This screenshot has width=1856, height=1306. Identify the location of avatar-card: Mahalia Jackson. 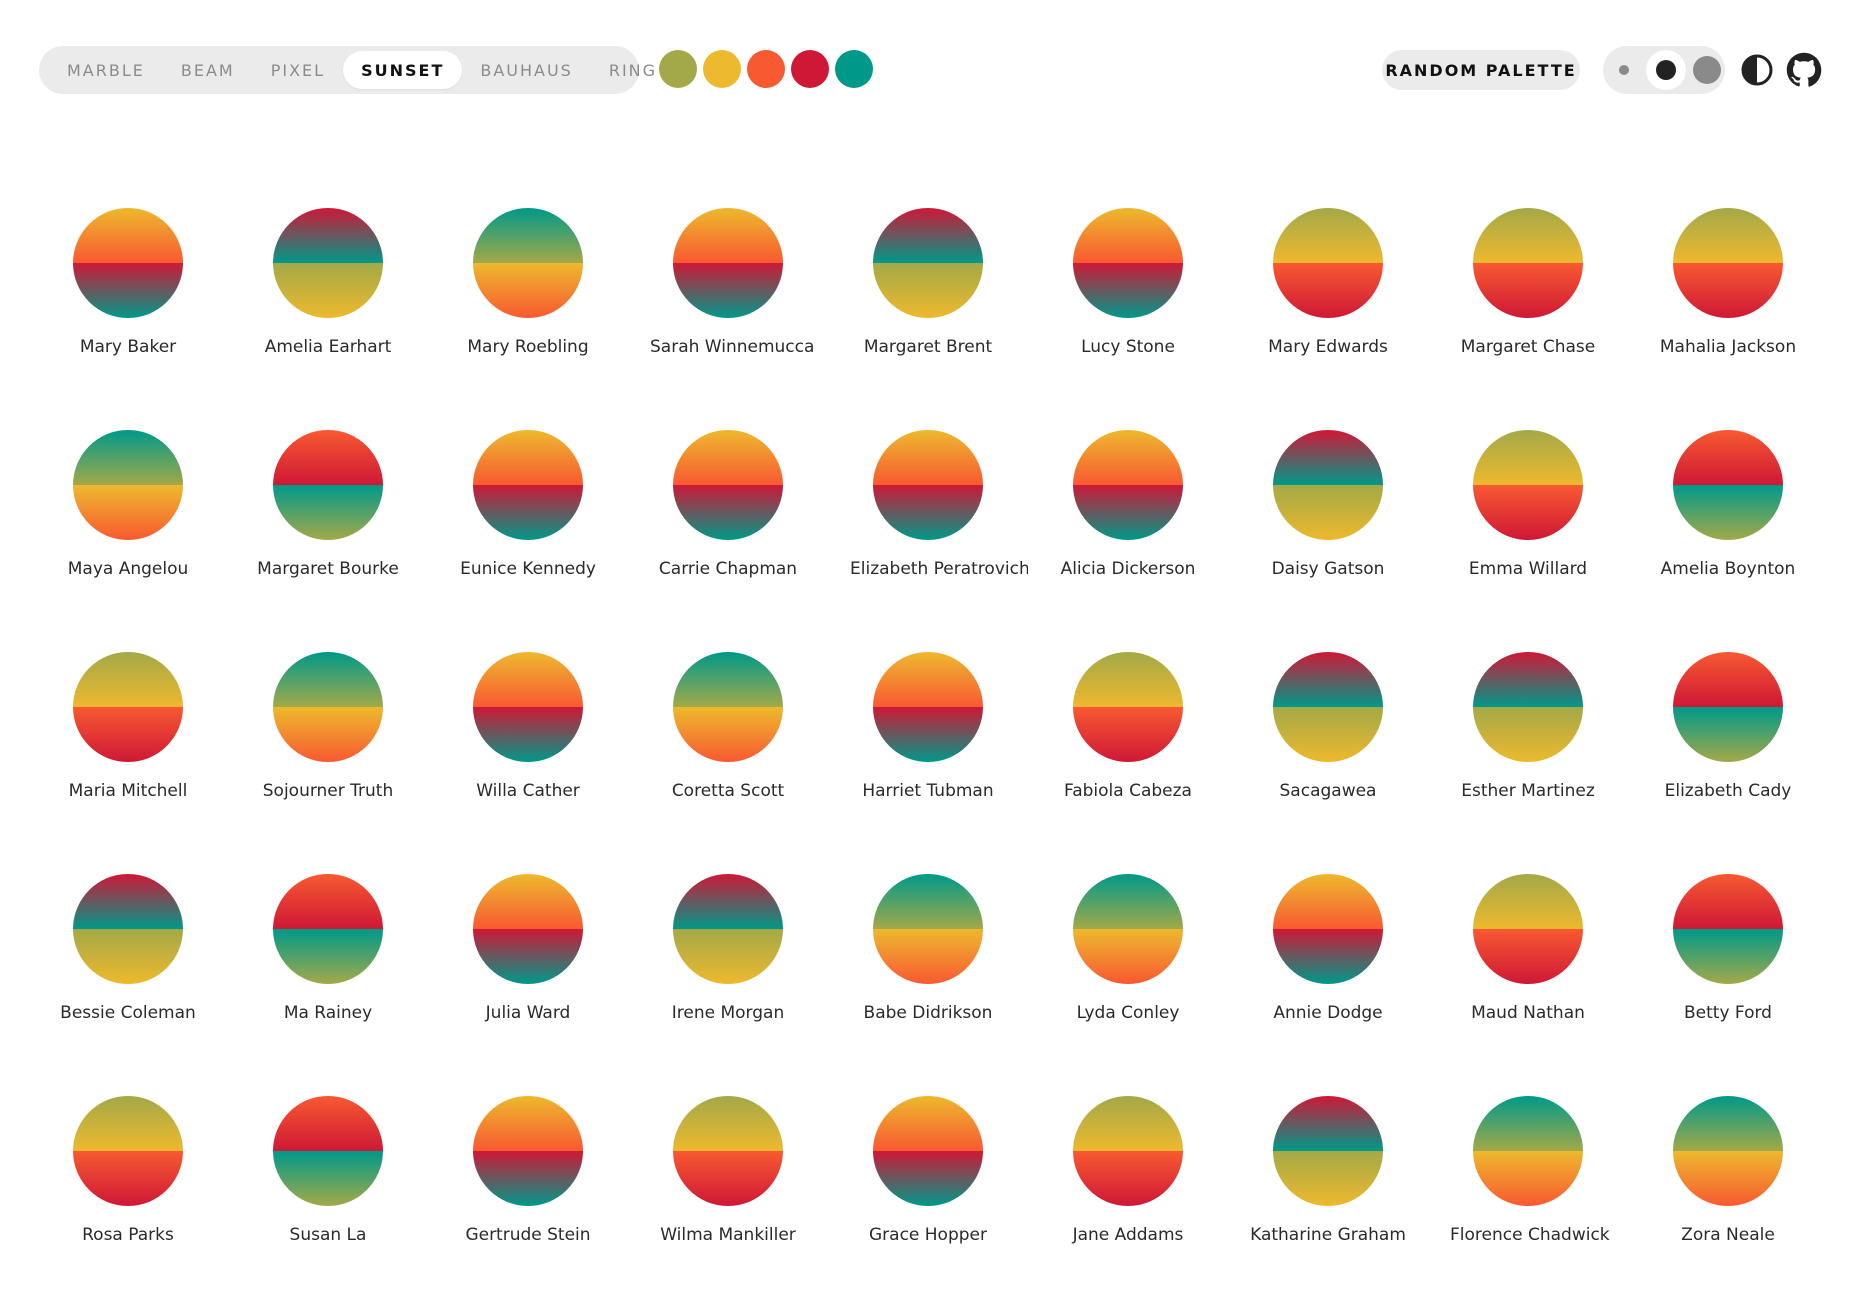
(1728, 307).